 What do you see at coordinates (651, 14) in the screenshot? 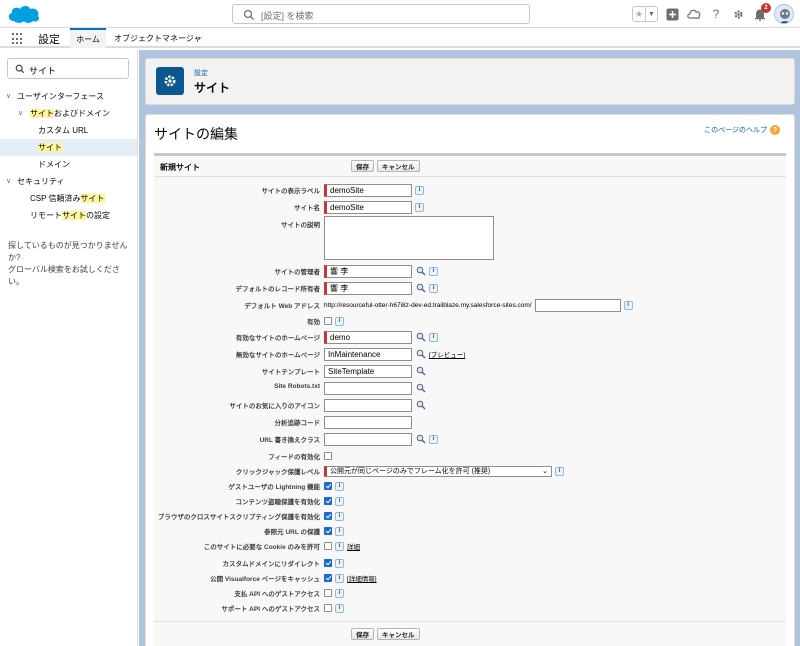
I see `chevron-down-icon: ▼` at bounding box center [651, 14].